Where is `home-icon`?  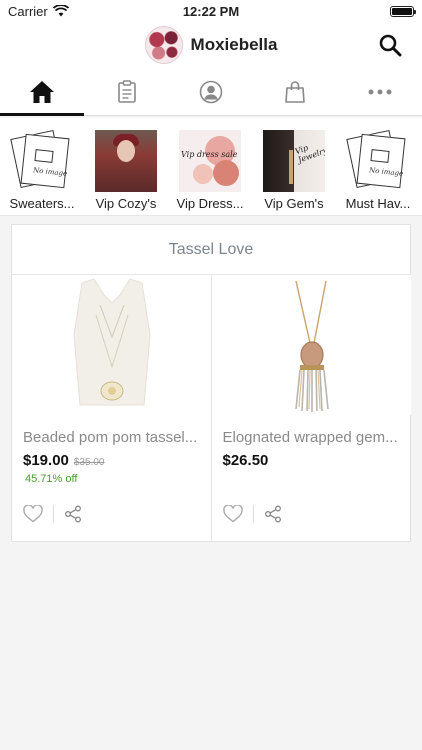 home-icon is located at coordinates (42, 91).